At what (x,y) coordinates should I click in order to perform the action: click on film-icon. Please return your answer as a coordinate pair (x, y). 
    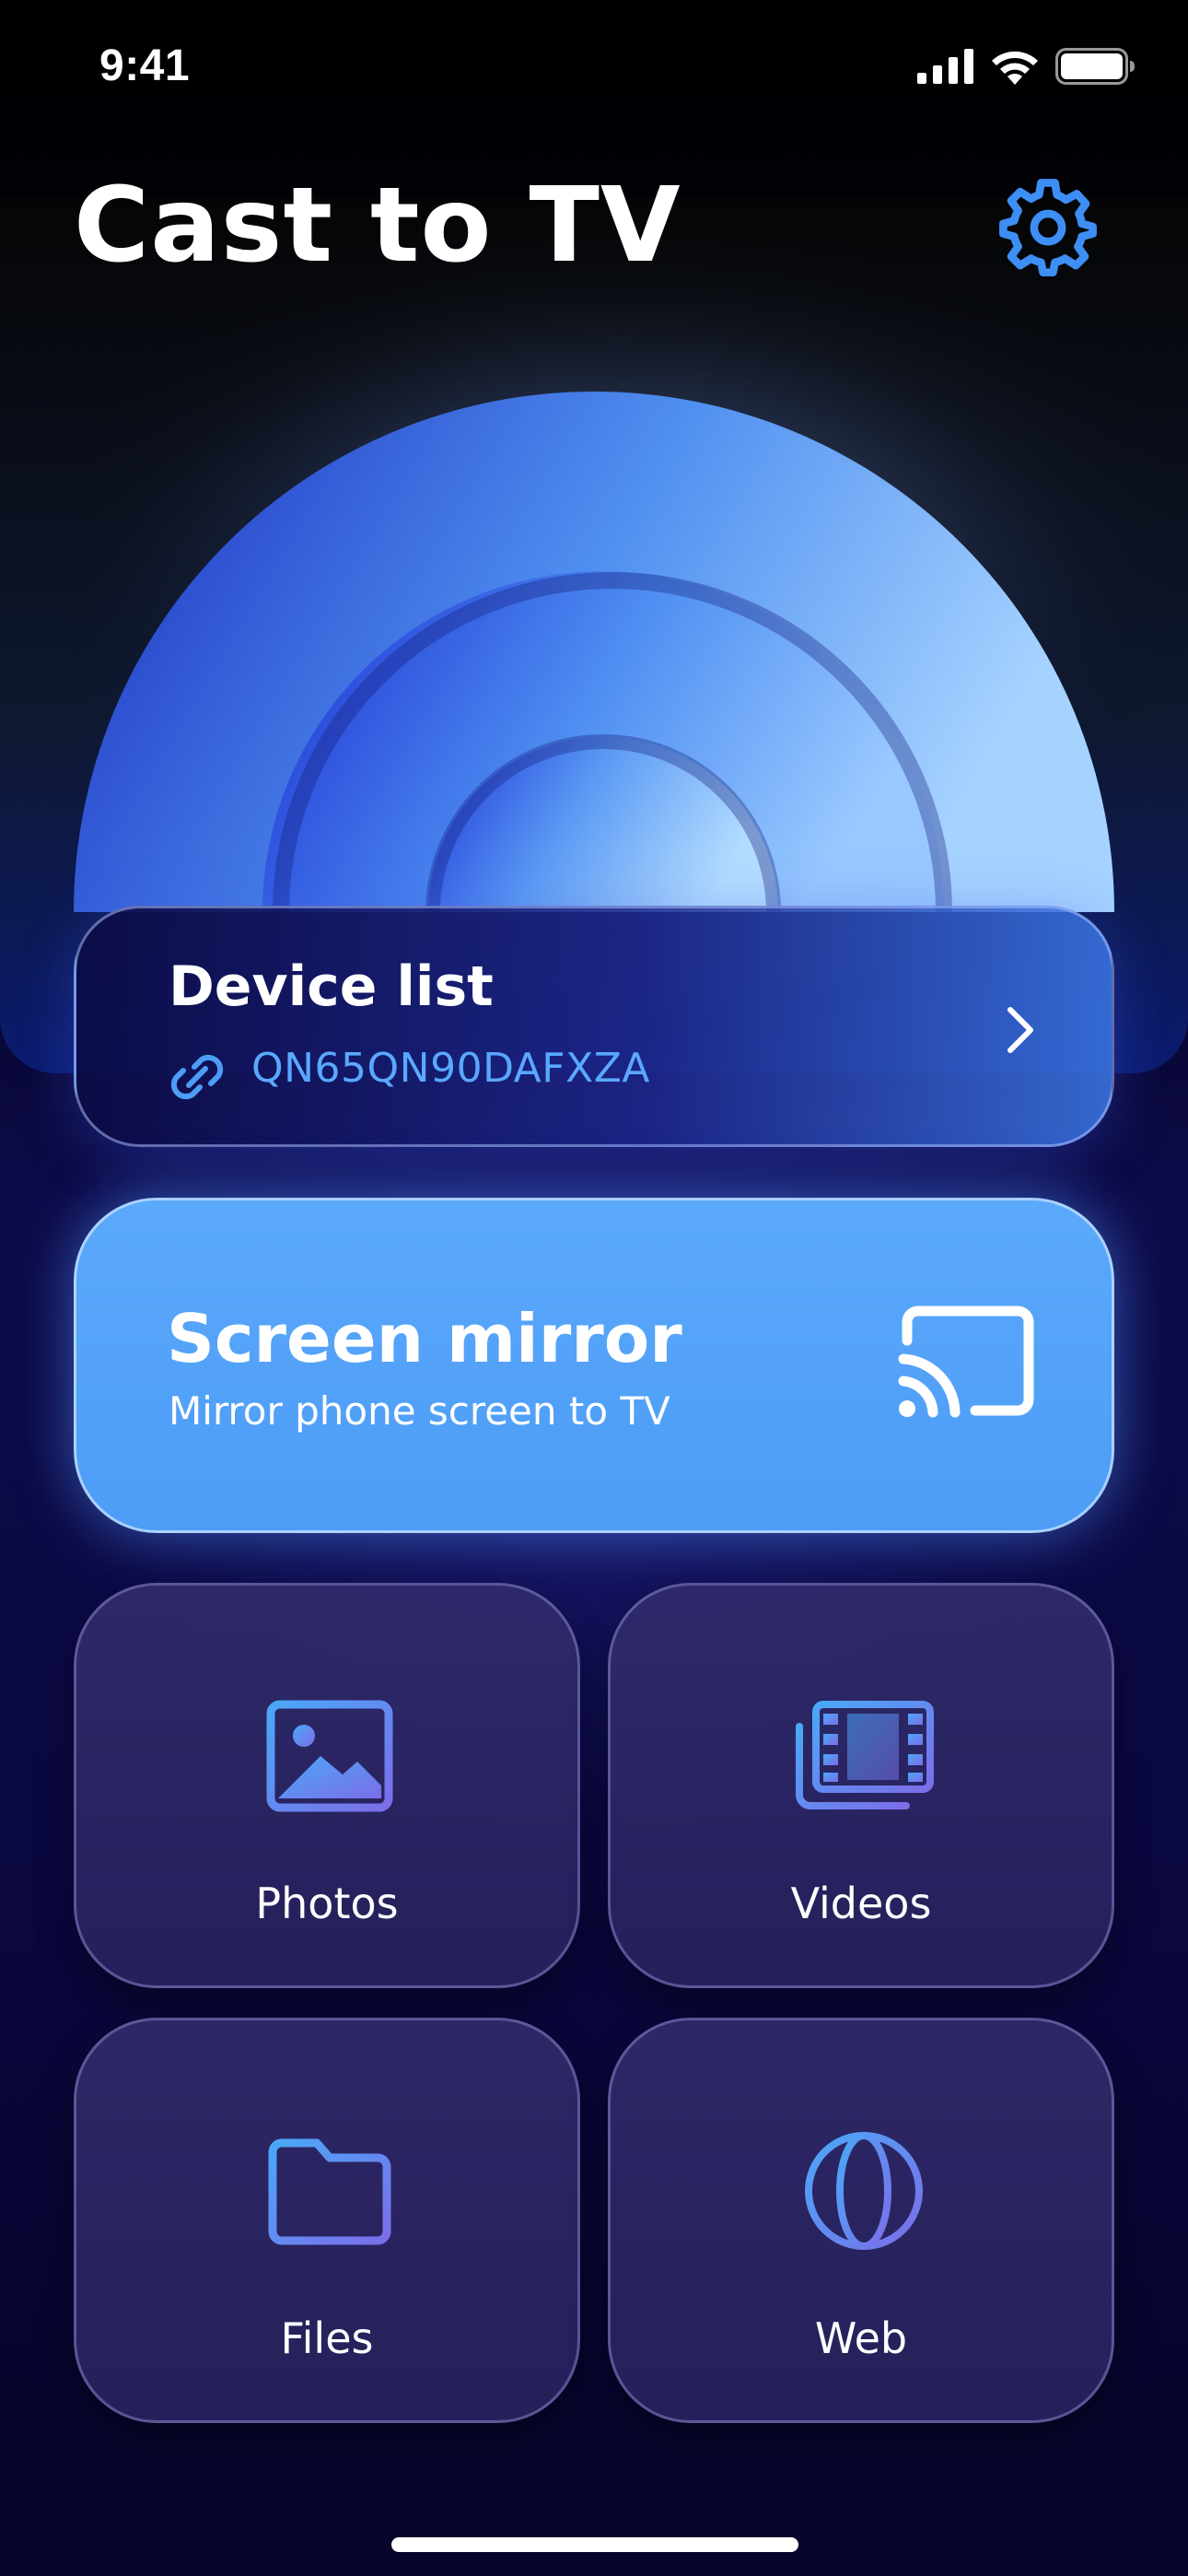
    Looking at the image, I should click on (865, 1755).